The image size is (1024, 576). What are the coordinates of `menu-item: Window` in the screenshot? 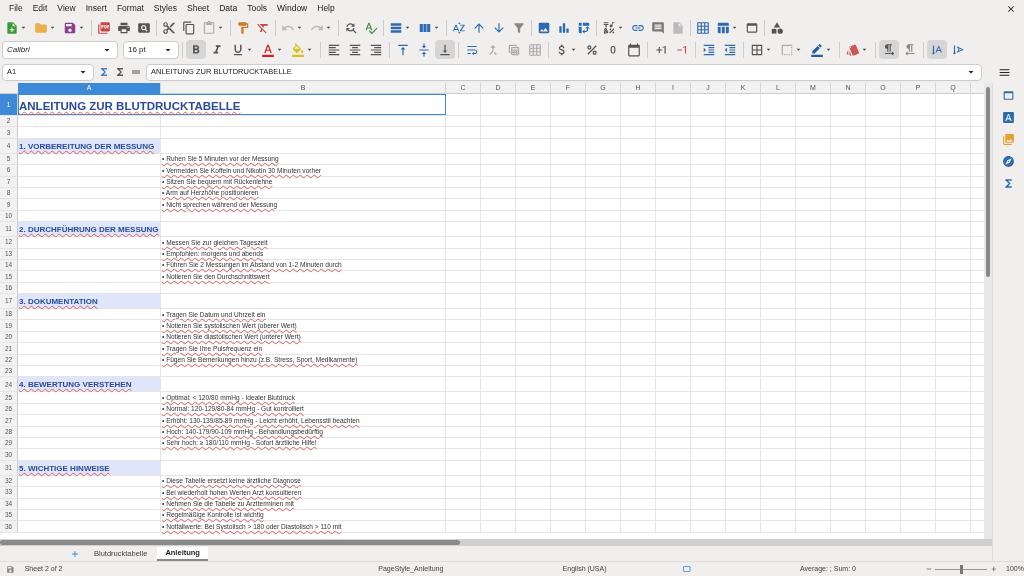 It's located at (292, 8).